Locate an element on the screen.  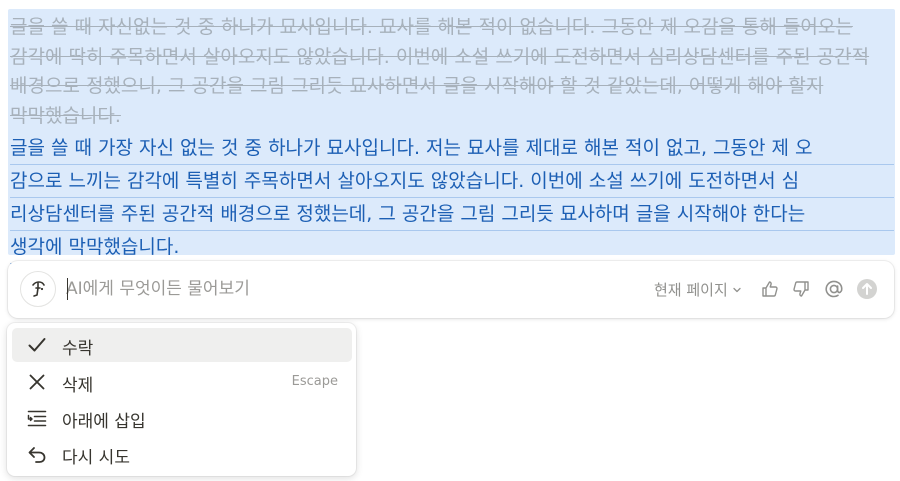
send-button is located at coordinates (867, 289).